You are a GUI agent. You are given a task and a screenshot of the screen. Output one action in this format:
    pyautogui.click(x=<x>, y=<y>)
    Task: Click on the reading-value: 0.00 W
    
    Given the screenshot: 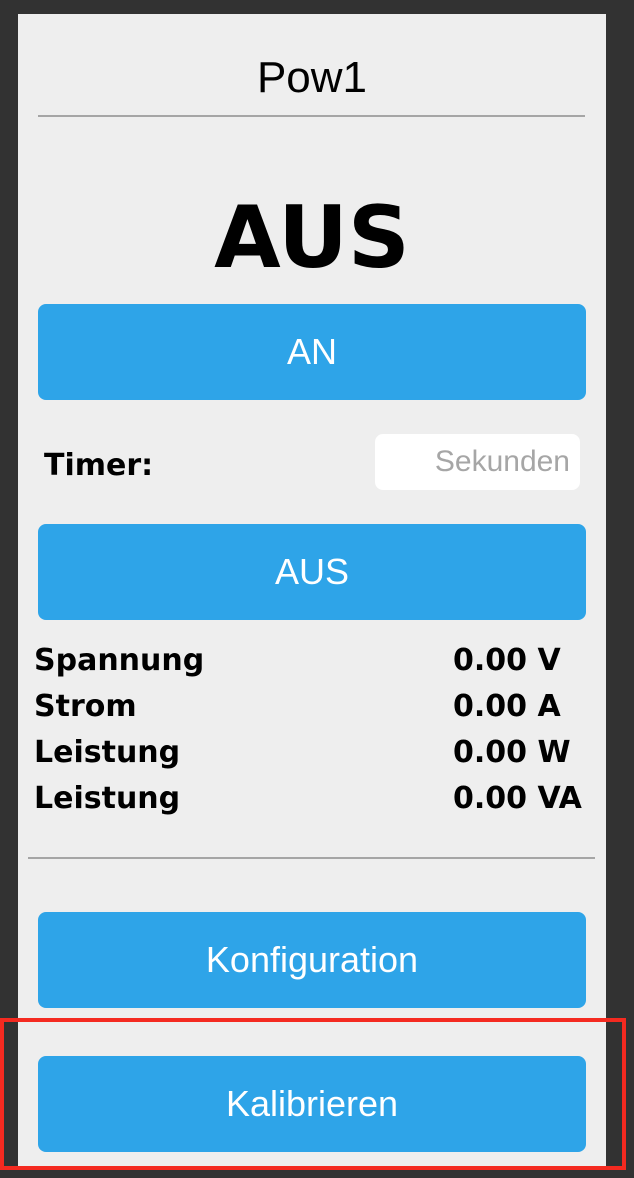 What is the action you would take?
    pyautogui.click(x=512, y=752)
    